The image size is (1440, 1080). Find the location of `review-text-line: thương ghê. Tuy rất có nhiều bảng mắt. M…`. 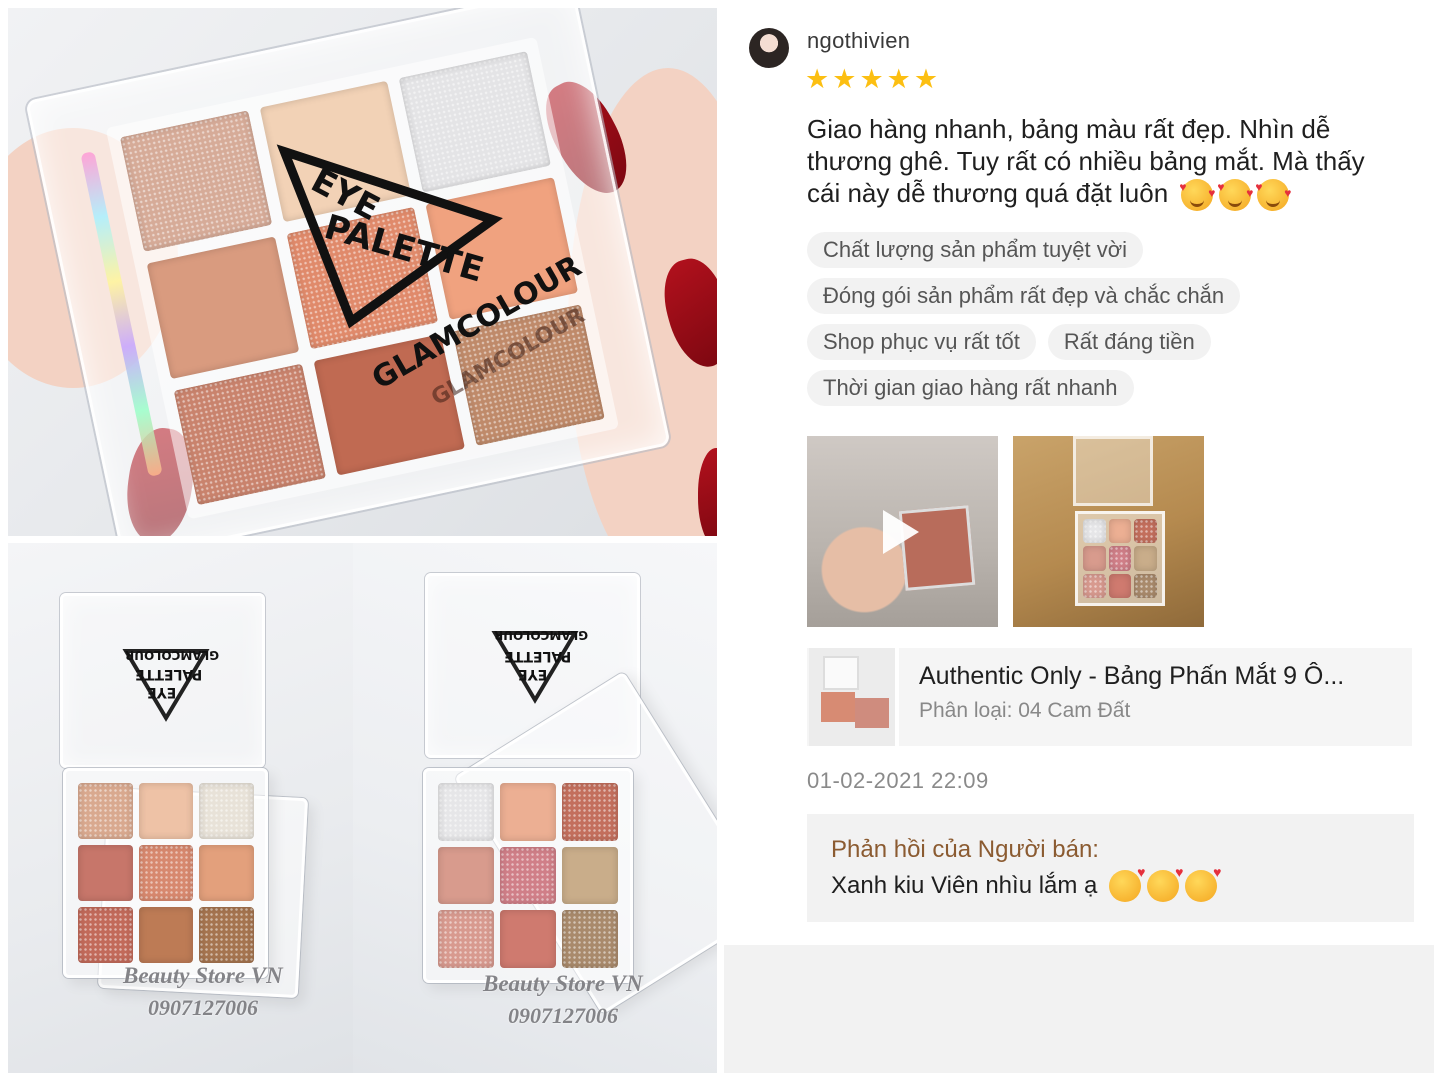

review-text-line: thương ghê. Tuy rất có nhiều bảng mắt. M… is located at coordinates (1086, 161).